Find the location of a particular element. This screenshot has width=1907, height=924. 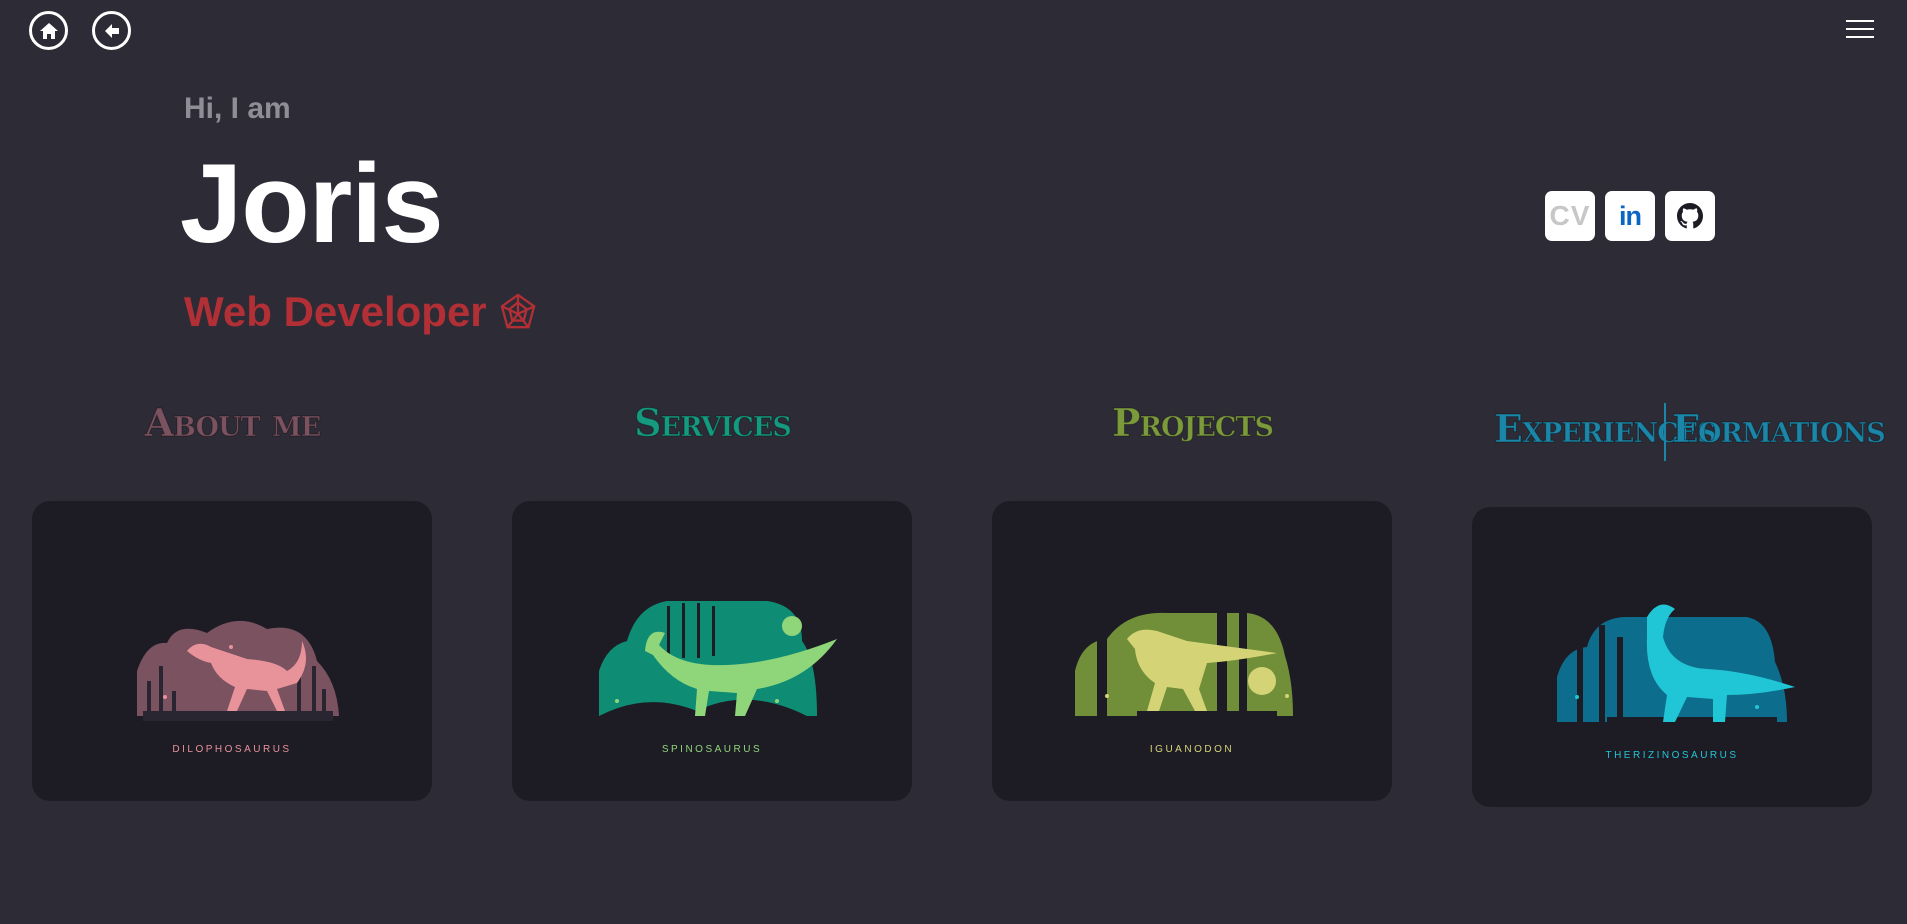

title-divider is located at coordinates (1665, 432).